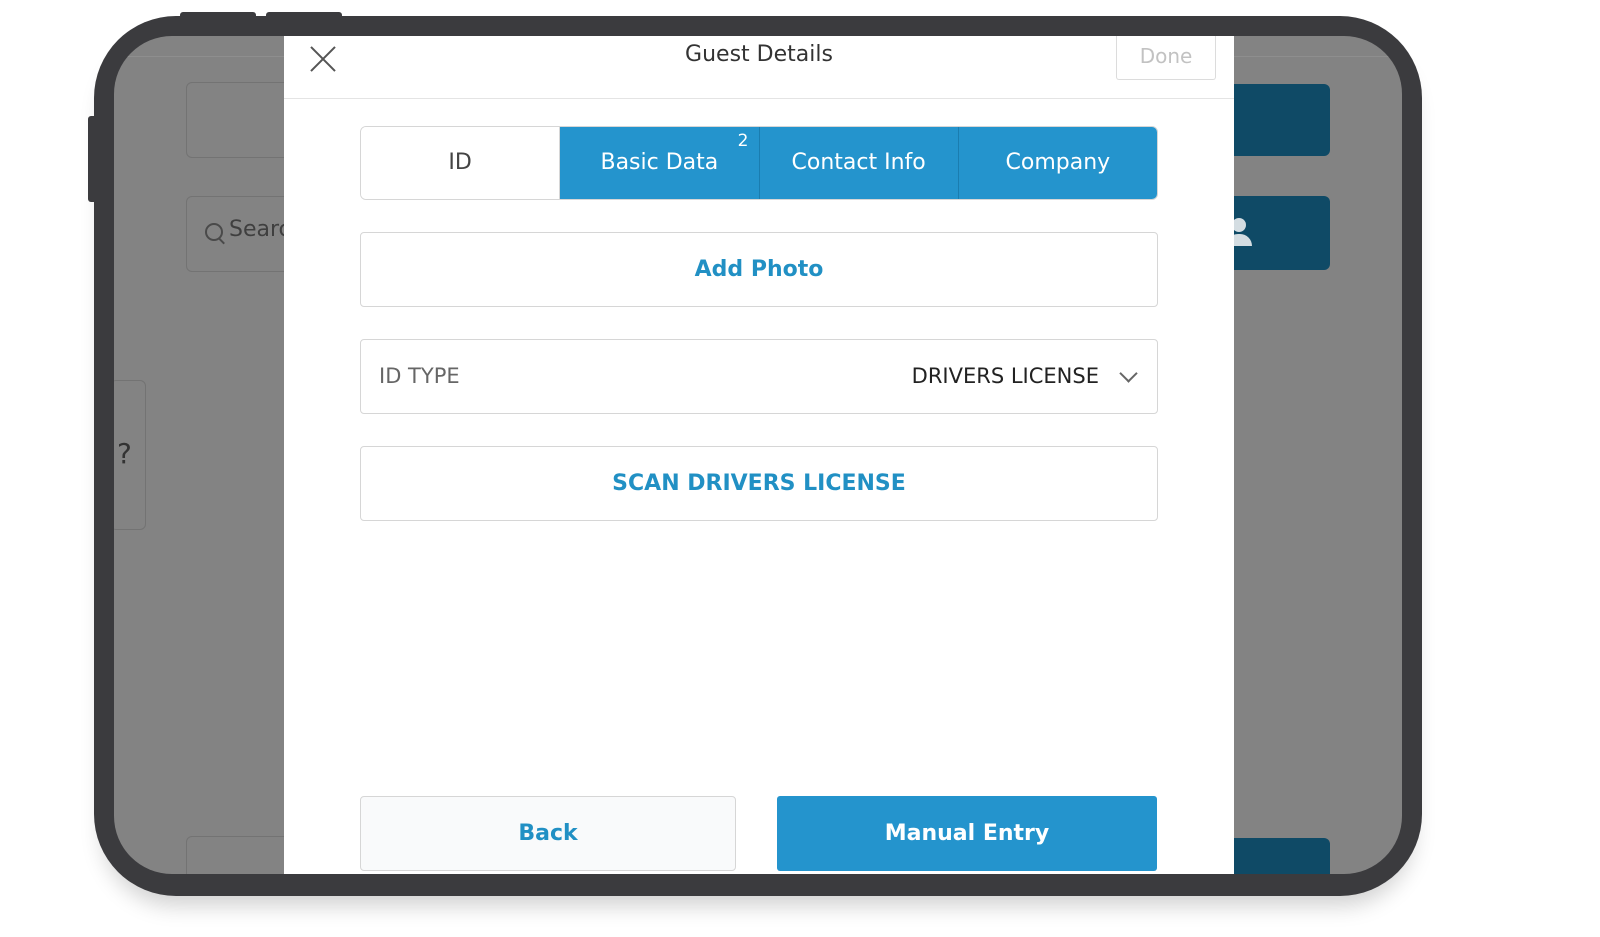  Describe the element at coordinates (214, 232) in the screenshot. I see `search-icon` at that location.